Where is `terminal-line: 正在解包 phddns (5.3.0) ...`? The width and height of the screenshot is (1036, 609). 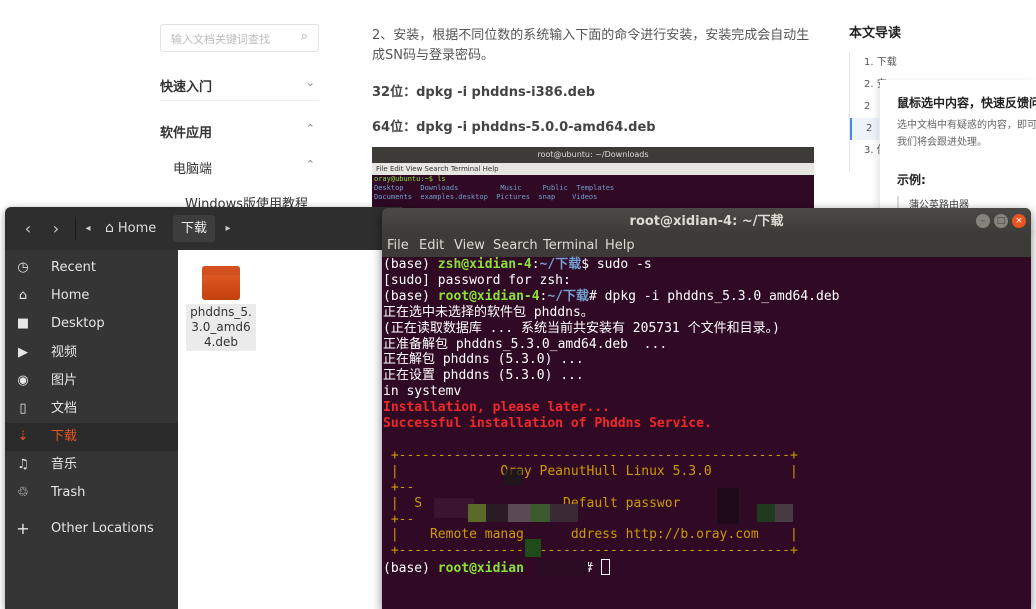 terminal-line: 正在解包 phddns (5.3.0) ... is located at coordinates (483, 360).